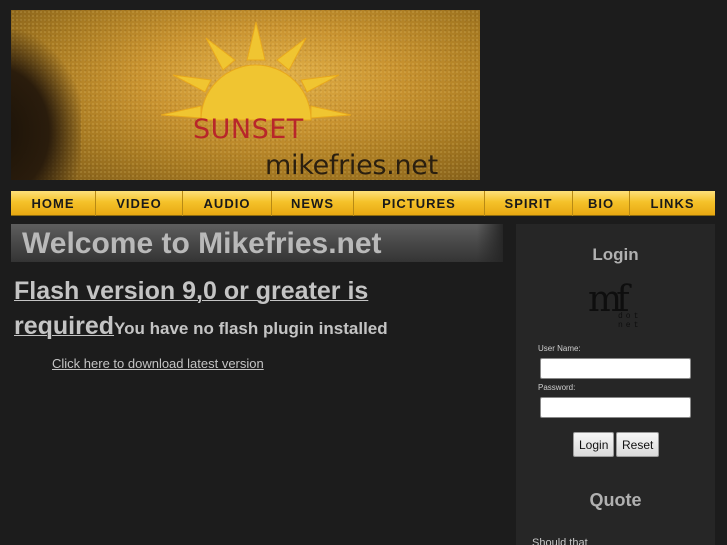  Describe the element at coordinates (46, 105) in the screenshot. I see `banner-silhouette` at that location.